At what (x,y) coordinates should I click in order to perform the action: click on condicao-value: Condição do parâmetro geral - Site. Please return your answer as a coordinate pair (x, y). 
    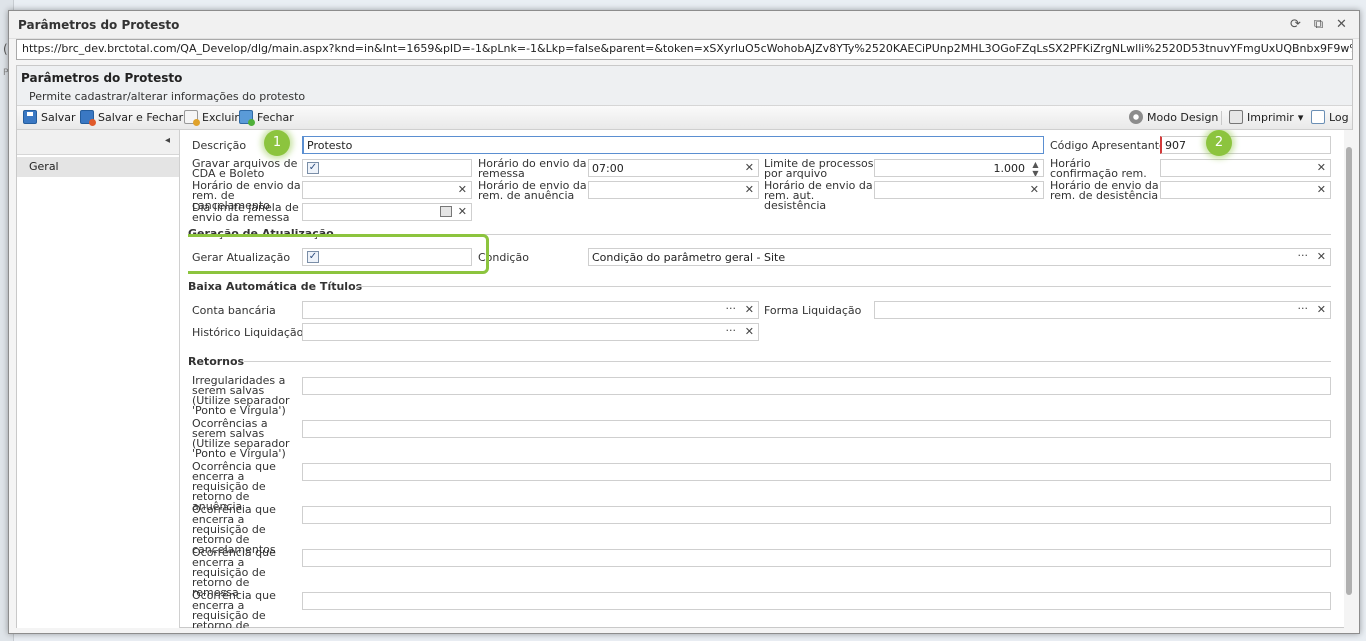
    Looking at the image, I should click on (689, 257).